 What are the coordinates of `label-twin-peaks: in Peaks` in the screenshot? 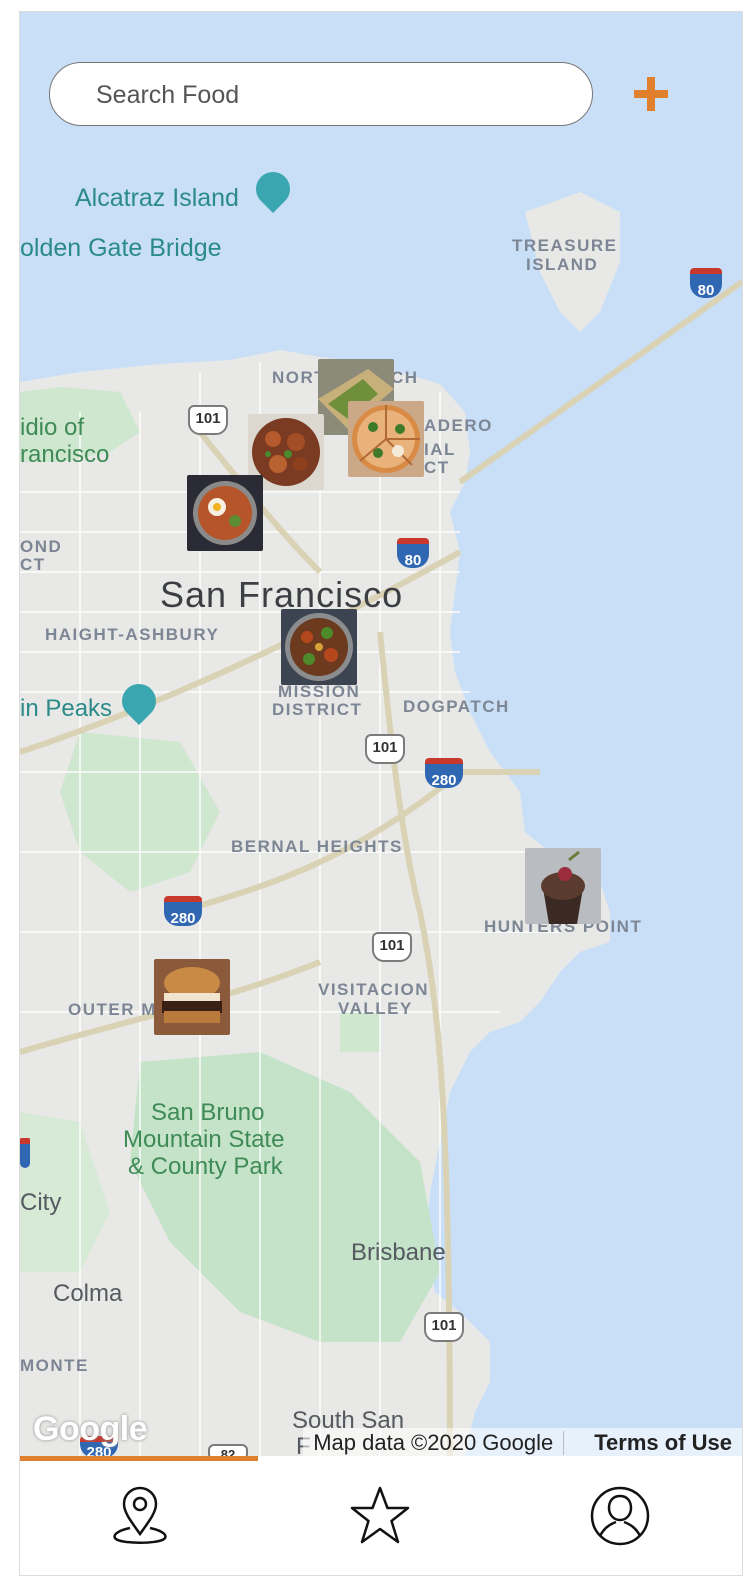 It's located at (66, 708).